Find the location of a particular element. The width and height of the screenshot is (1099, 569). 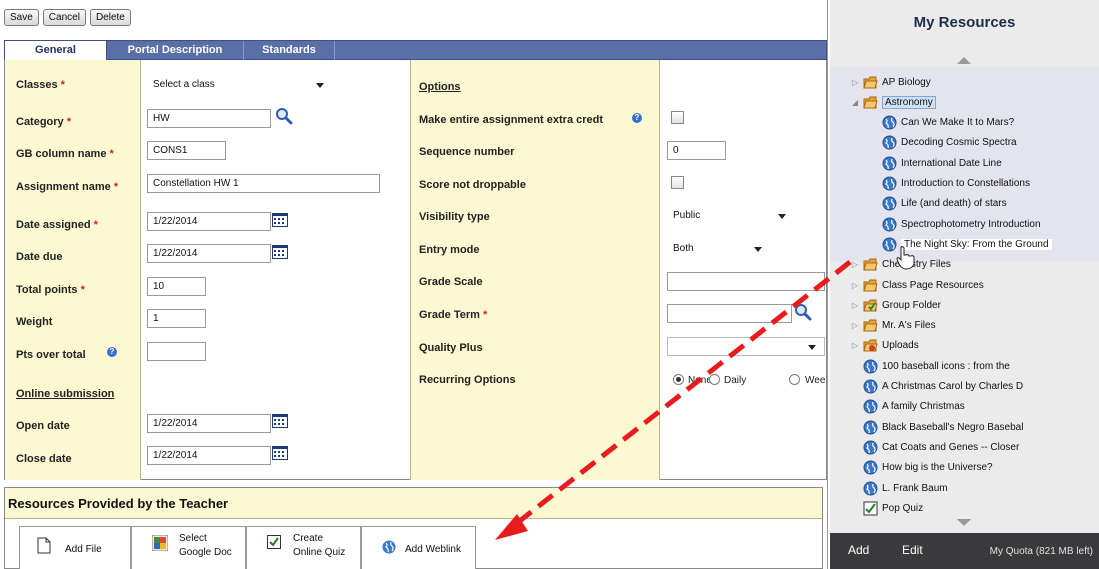

add-file-button: Add File is located at coordinates (75, 547).